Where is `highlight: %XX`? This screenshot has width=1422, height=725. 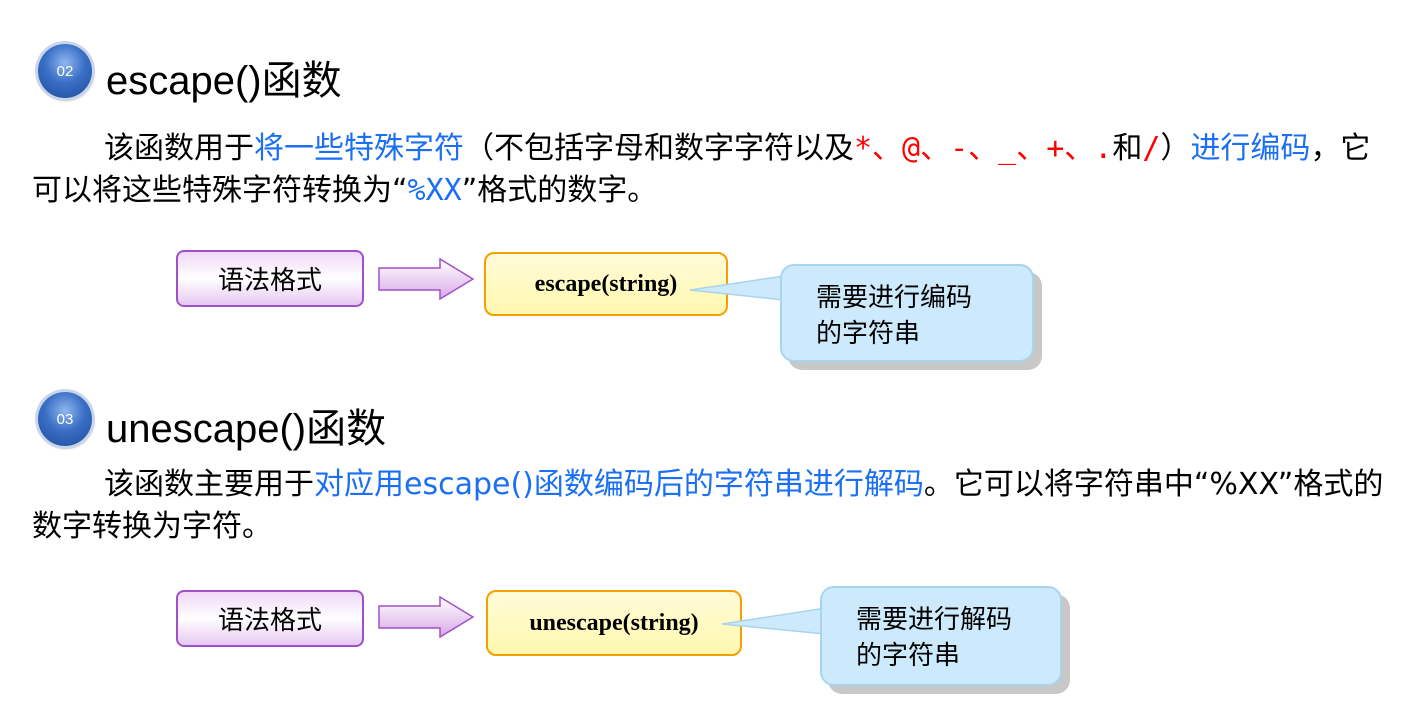
highlight: %XX is located at coordinates (434, 190).